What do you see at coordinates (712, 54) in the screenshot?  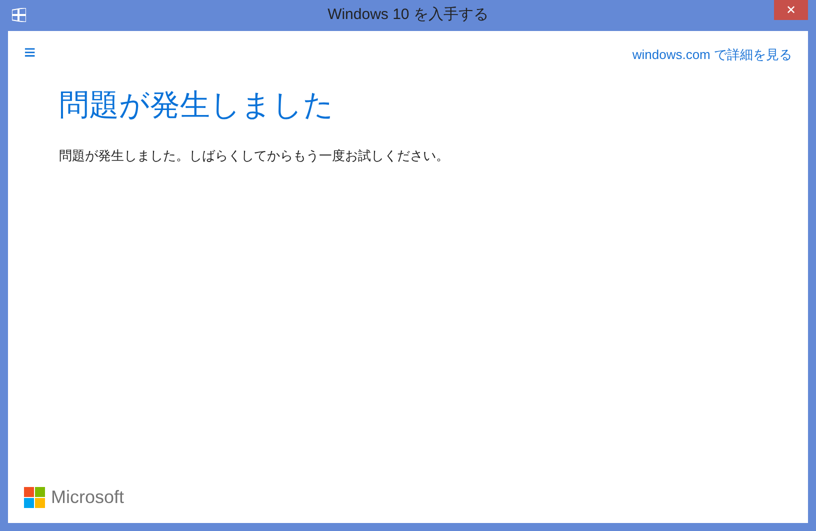 I see `learn-more-link: windows.com で詳細を見る` at bounding box center [712, 54].